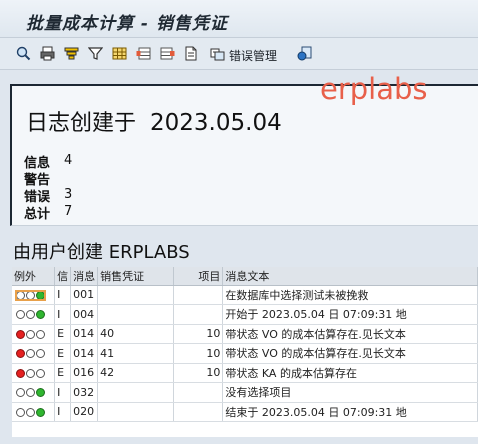  What do you see at coordinates (84, 392) in the screenshot?
I see `row-message-no: 032` at bounding box center [84, 392].